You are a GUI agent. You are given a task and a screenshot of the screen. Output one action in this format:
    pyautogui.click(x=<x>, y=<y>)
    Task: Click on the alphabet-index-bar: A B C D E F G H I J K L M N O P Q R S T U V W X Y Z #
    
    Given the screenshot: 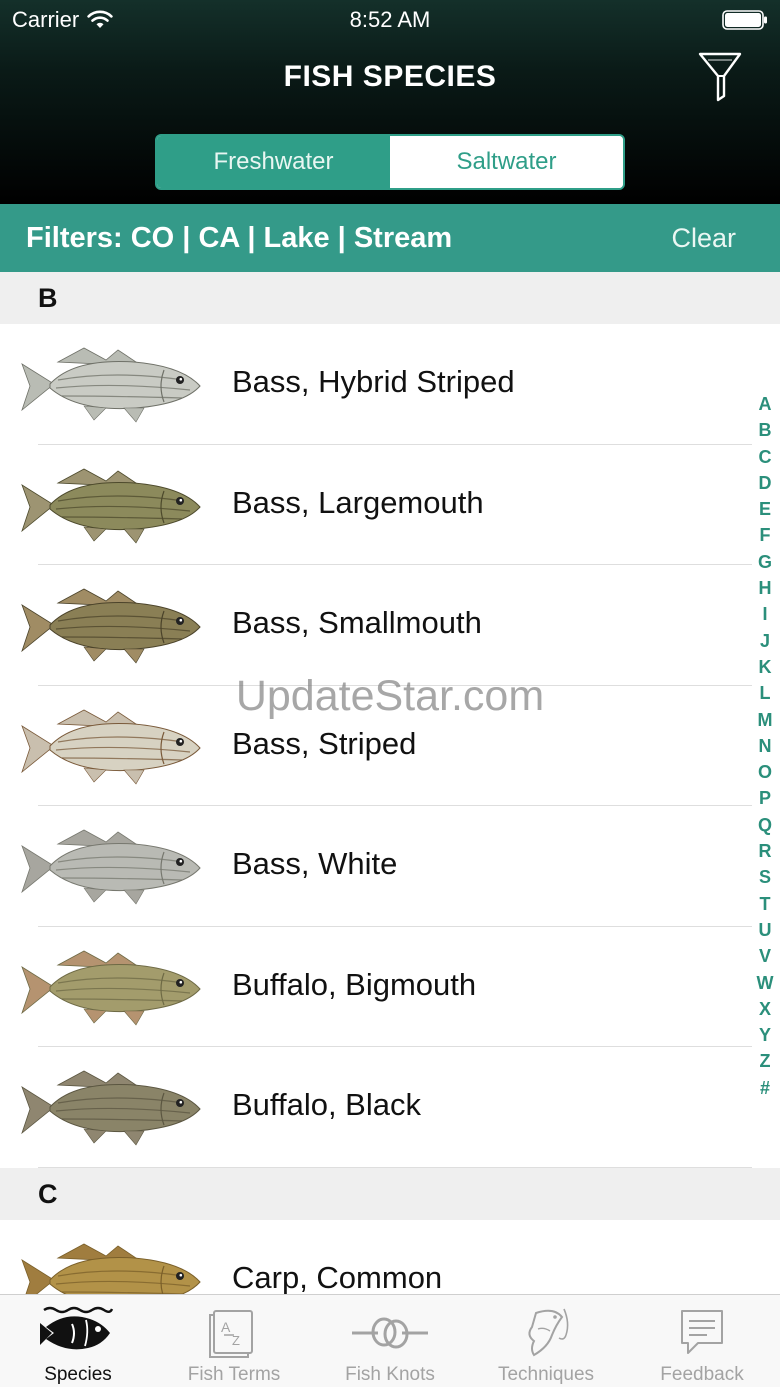 What is the action you would take?
    pyautogui.click(x=765, y=746)
    